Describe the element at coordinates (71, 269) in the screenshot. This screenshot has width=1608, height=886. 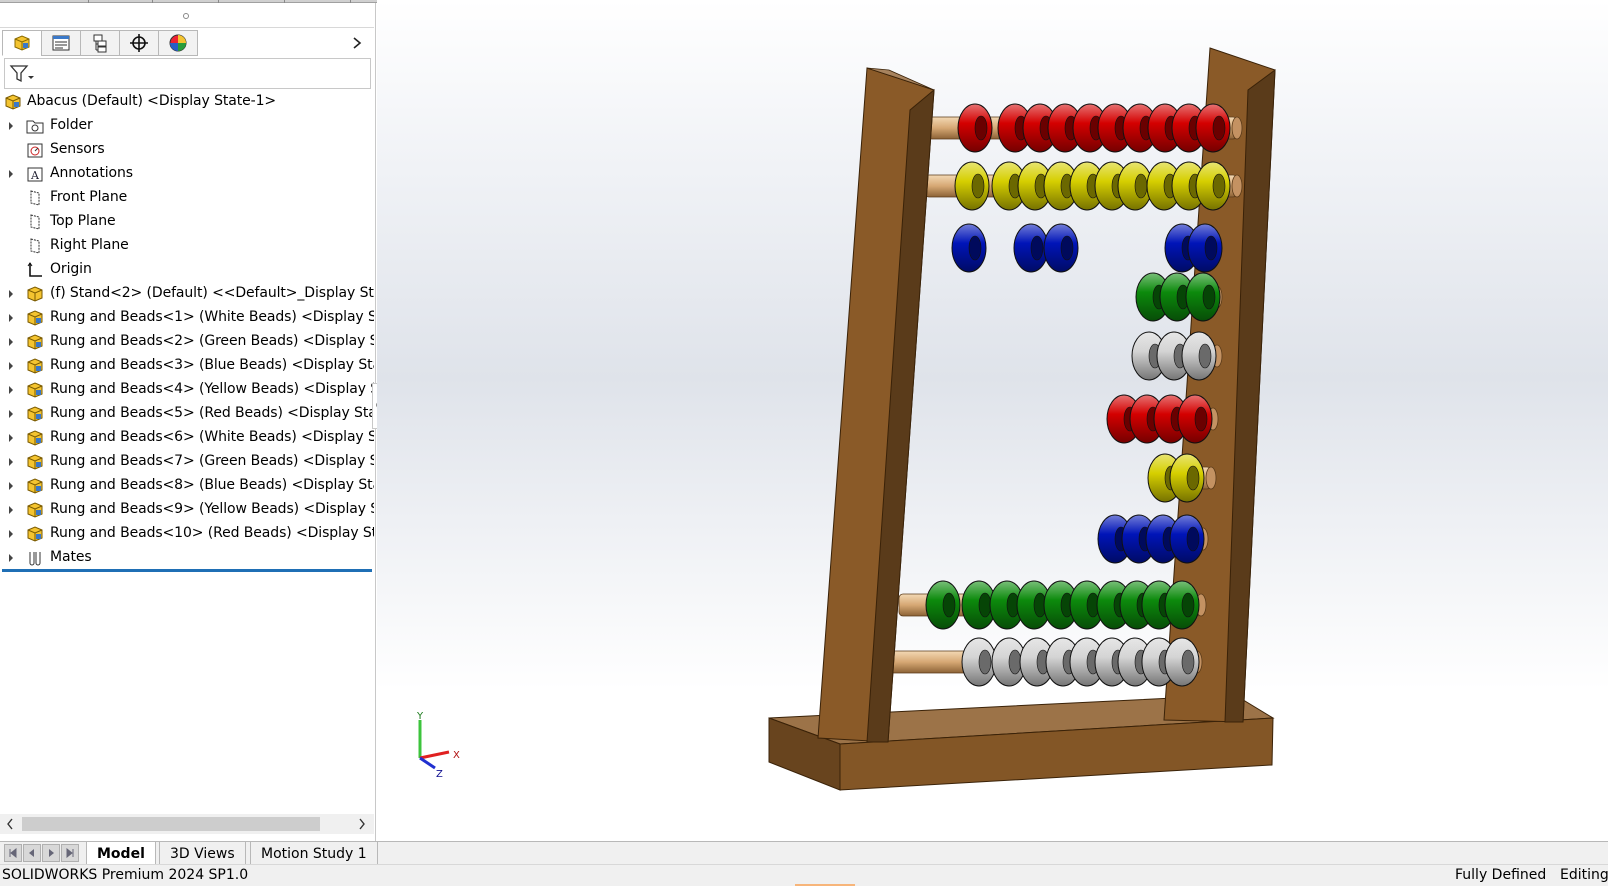
I see `tree-item-label: Origin` at that location.